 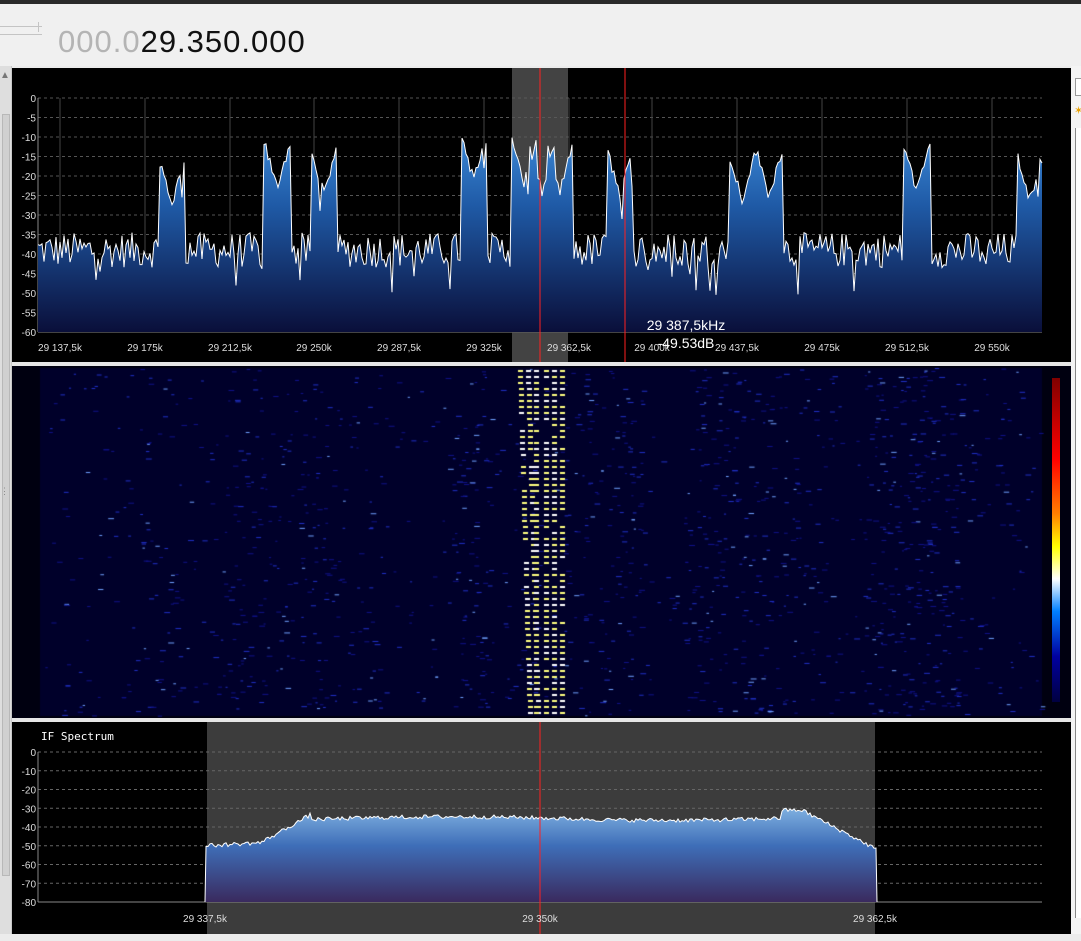 What do you see at coordinates (77, 736) in the screenshot?
I see `if-spectrum-title: IF Spectrum` at bounding box center [77, 736].